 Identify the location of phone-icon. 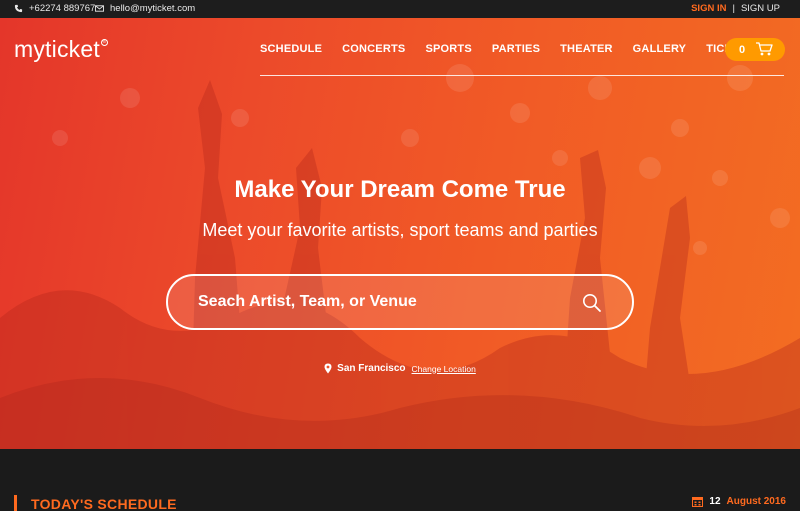
(18, 8).